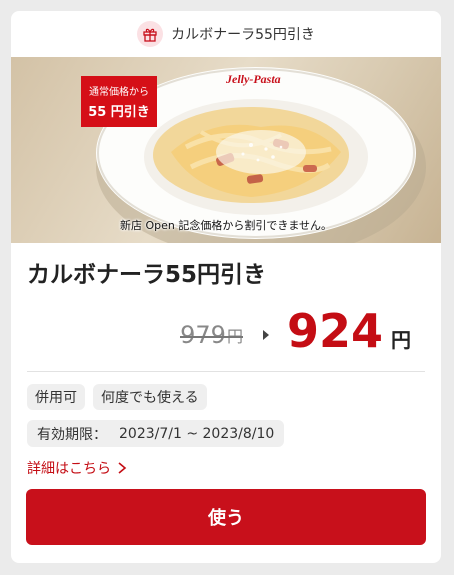  Describe the element at coordinates (334, 331) in the screenshot. I see `discount-price-value: 924` at that location.